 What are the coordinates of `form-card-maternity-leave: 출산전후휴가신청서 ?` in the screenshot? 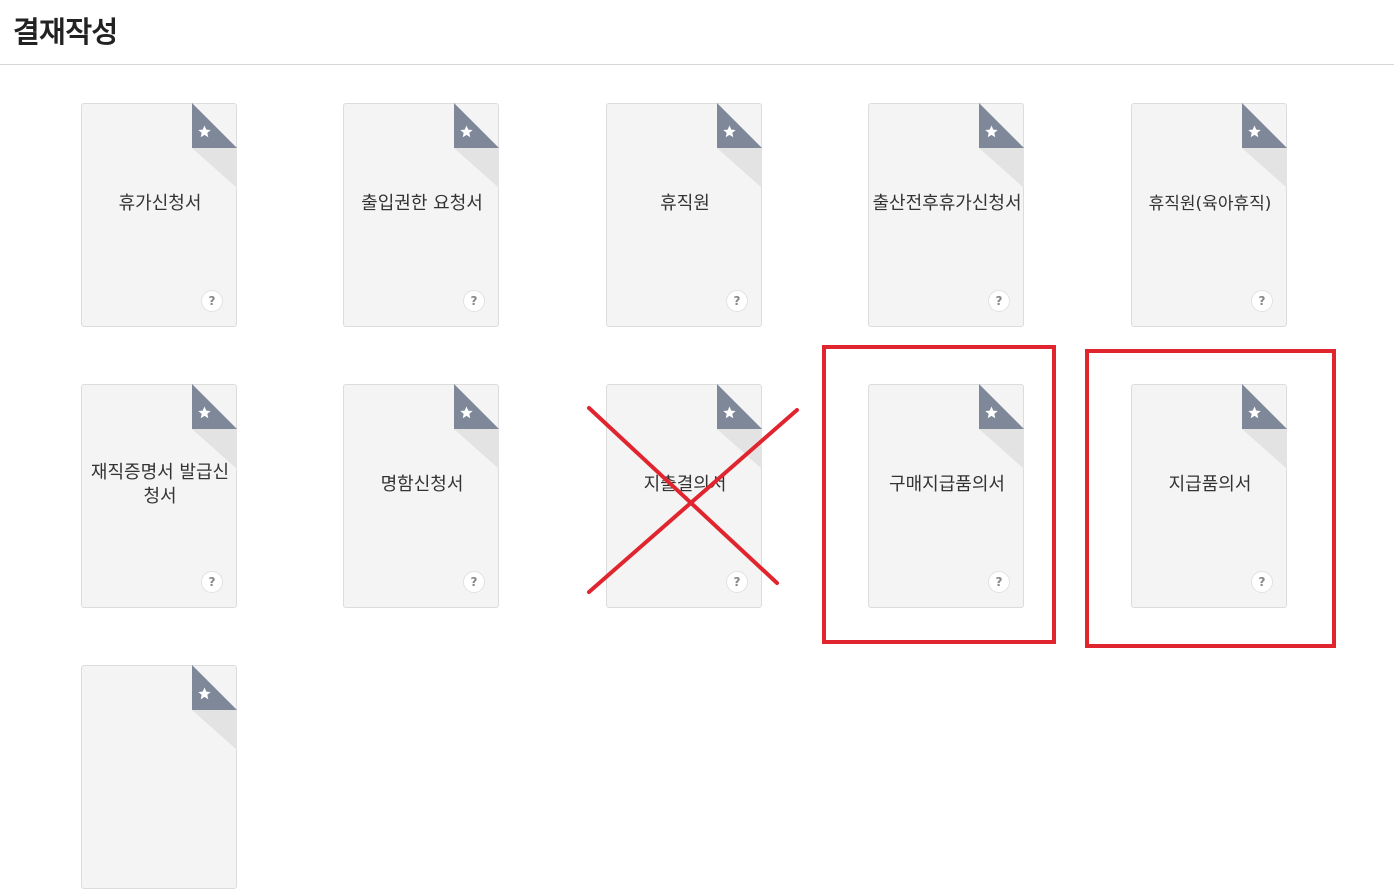 It's located at (946, 215).